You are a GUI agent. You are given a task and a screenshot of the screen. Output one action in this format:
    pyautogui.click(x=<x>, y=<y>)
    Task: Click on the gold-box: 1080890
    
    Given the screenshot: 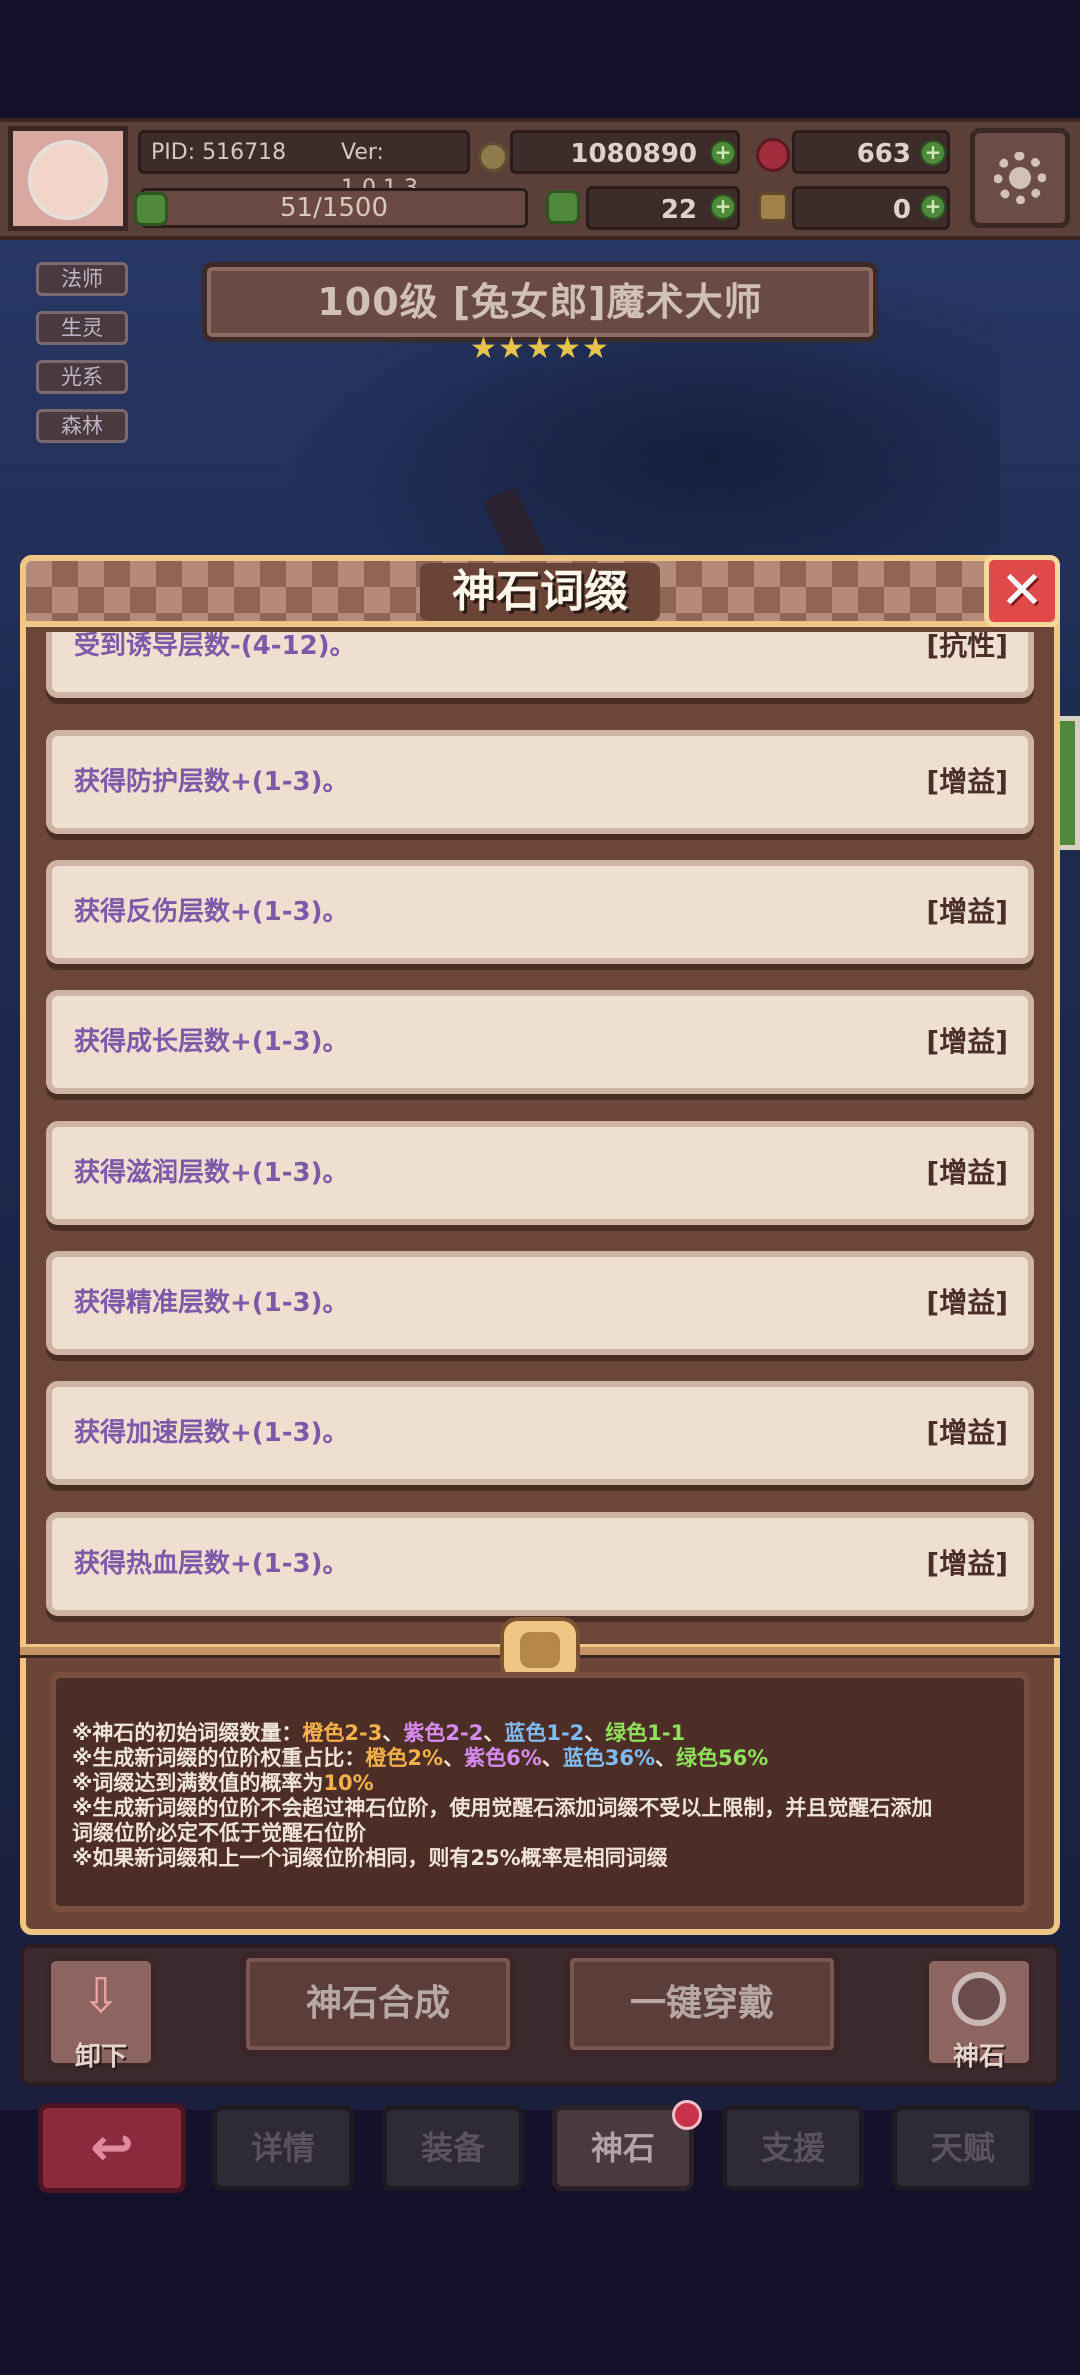 What is the action you would take?
    pyautogui.click(x=625, y=152)
    